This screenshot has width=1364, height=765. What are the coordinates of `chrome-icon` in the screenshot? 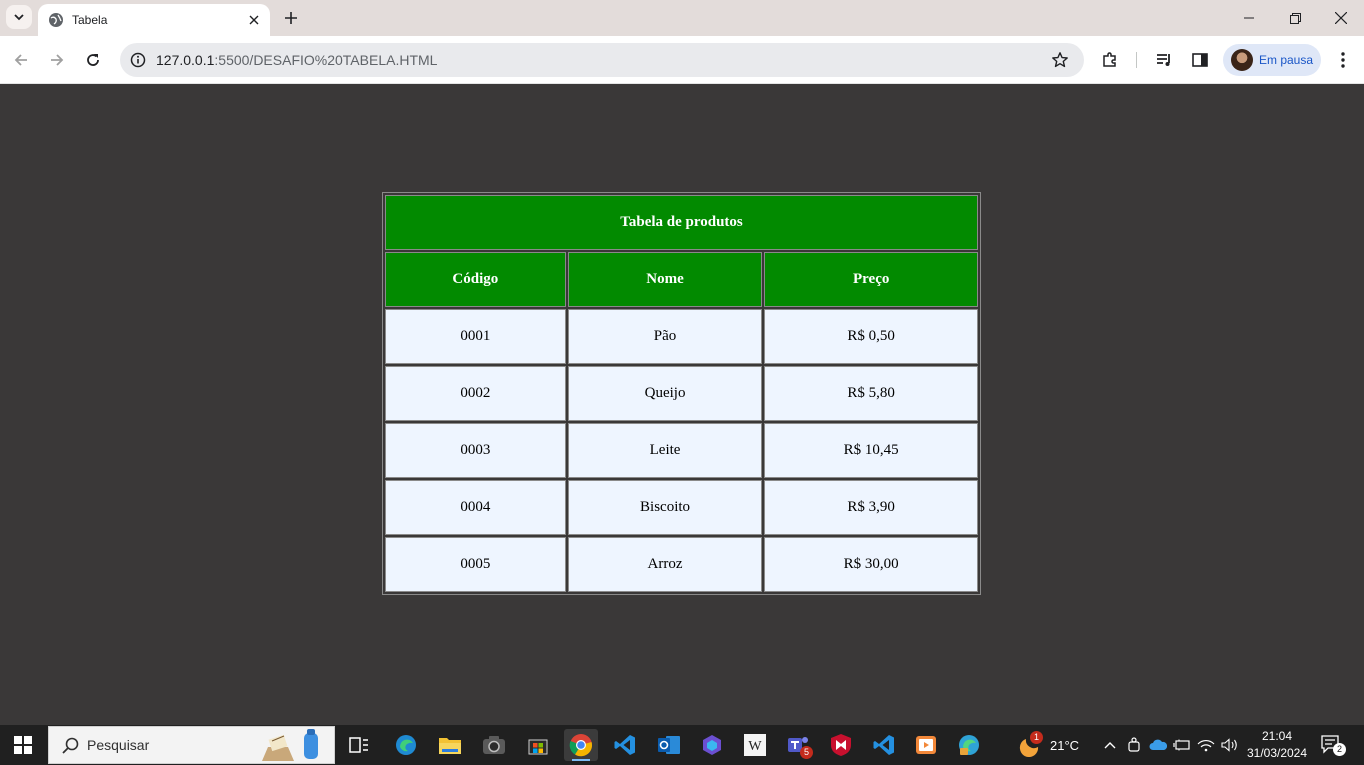 It's located at (581, 745).